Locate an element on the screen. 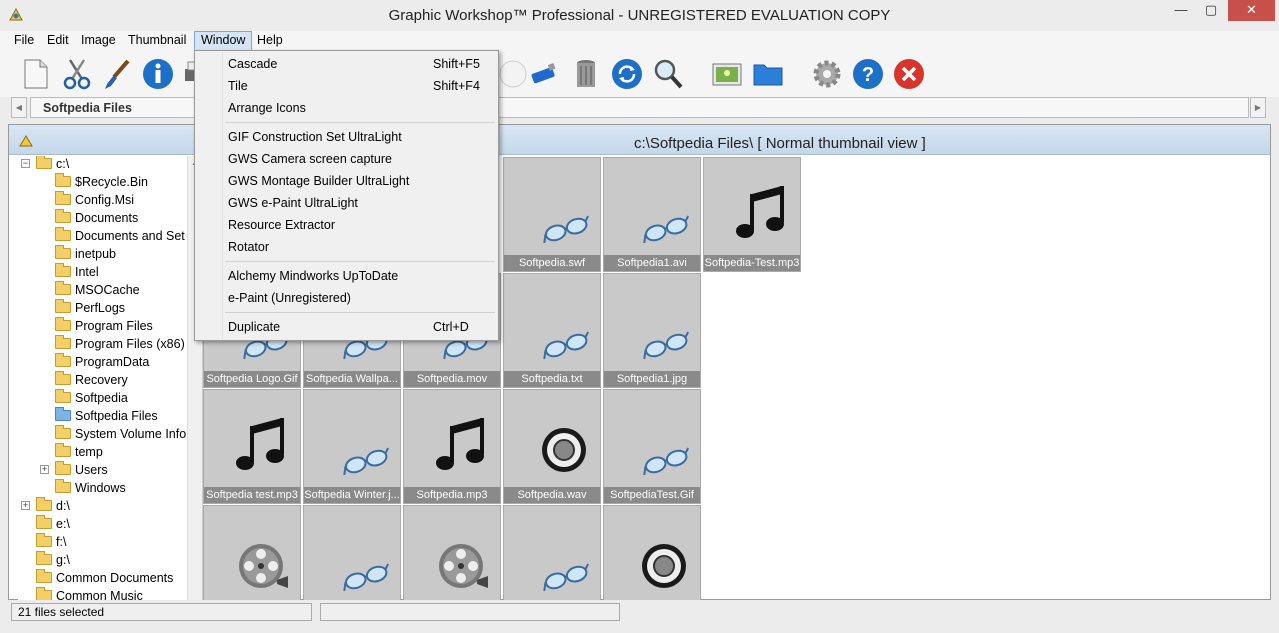 The width and height of the screenshot is (1279, 633). settings-gear-icon is located at coordinates (827, 74).